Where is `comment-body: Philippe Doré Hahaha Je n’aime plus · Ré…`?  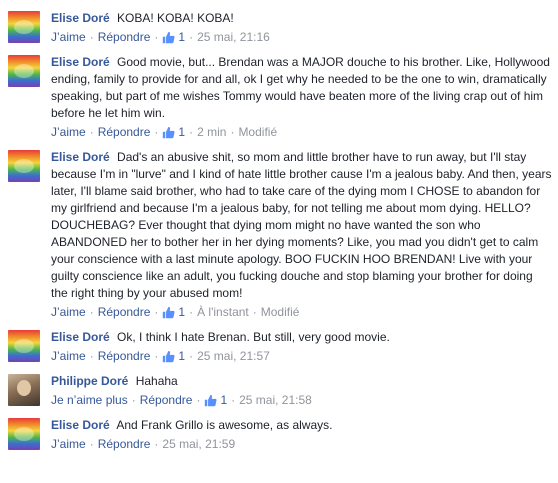 comment-body: Philippe Doré Hahaha Je n’aime plus · Ré… is located at coordinates (301, 391).